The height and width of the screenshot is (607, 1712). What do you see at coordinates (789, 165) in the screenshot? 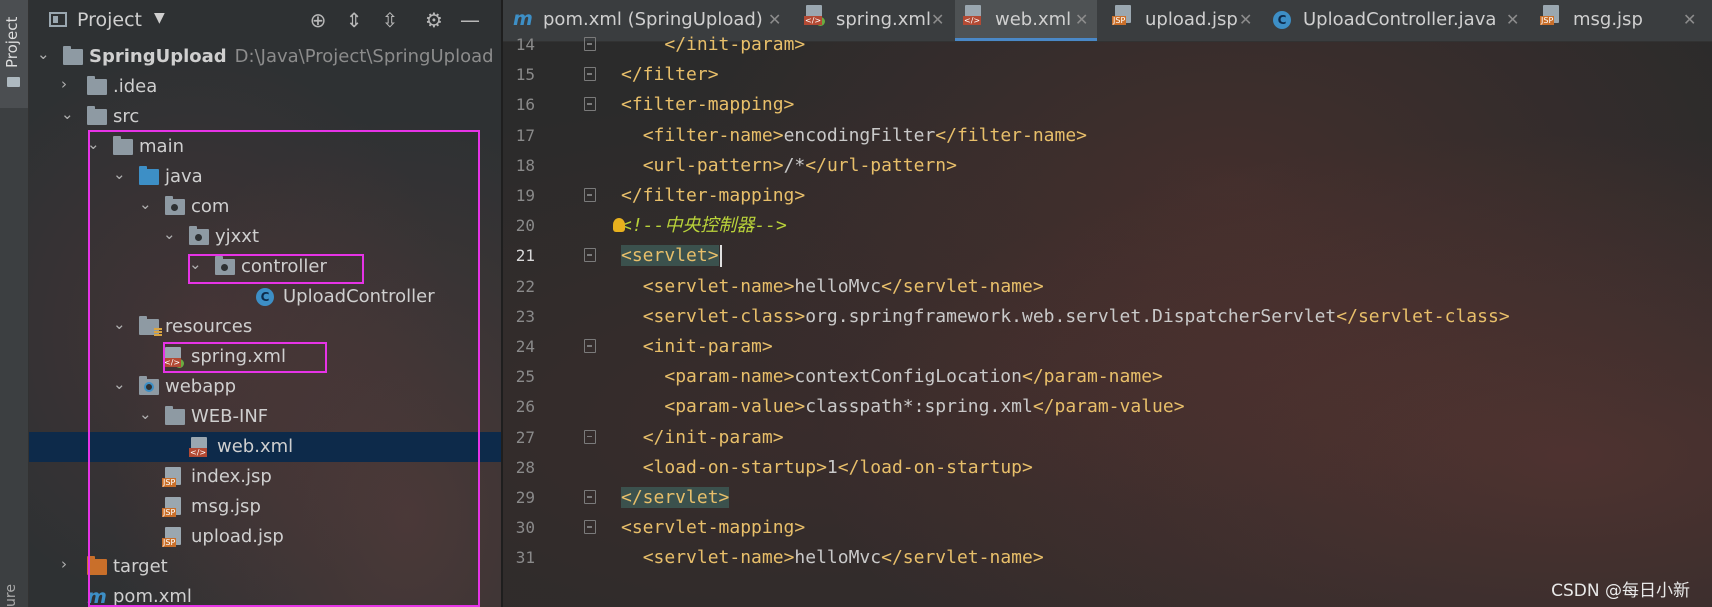
I see `code-line: <url-pattern>/*</url-pattern>` at bounding box center [789, 165].